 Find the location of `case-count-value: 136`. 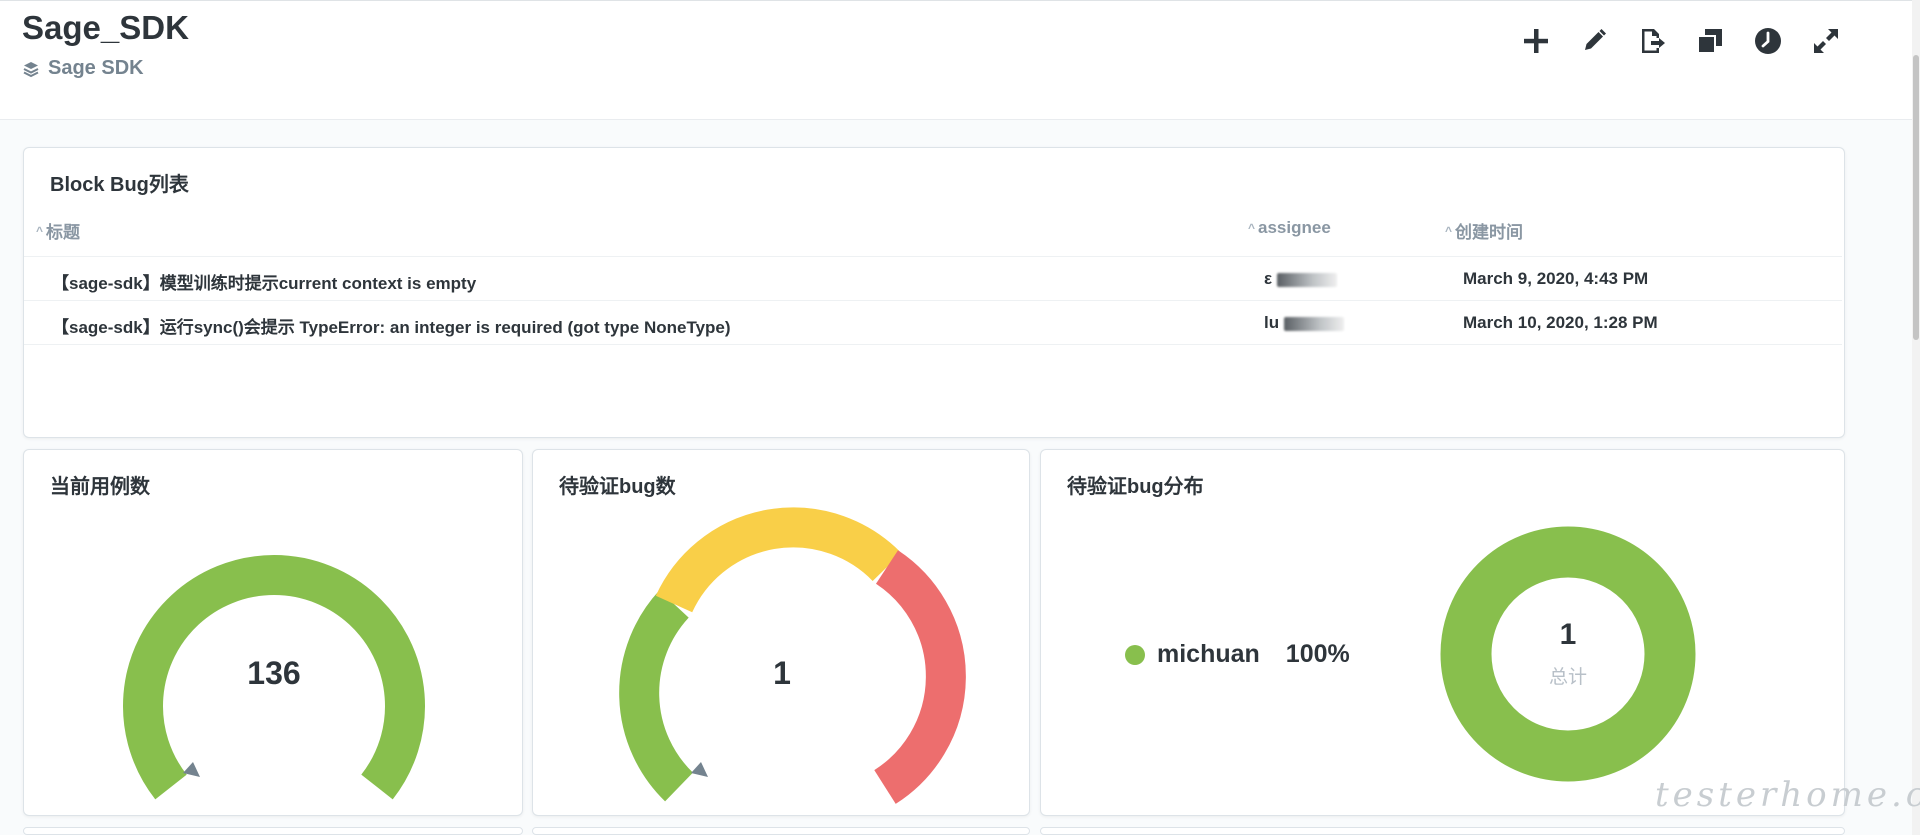

case-count-value: 136 is located at coordinates (274, 673).